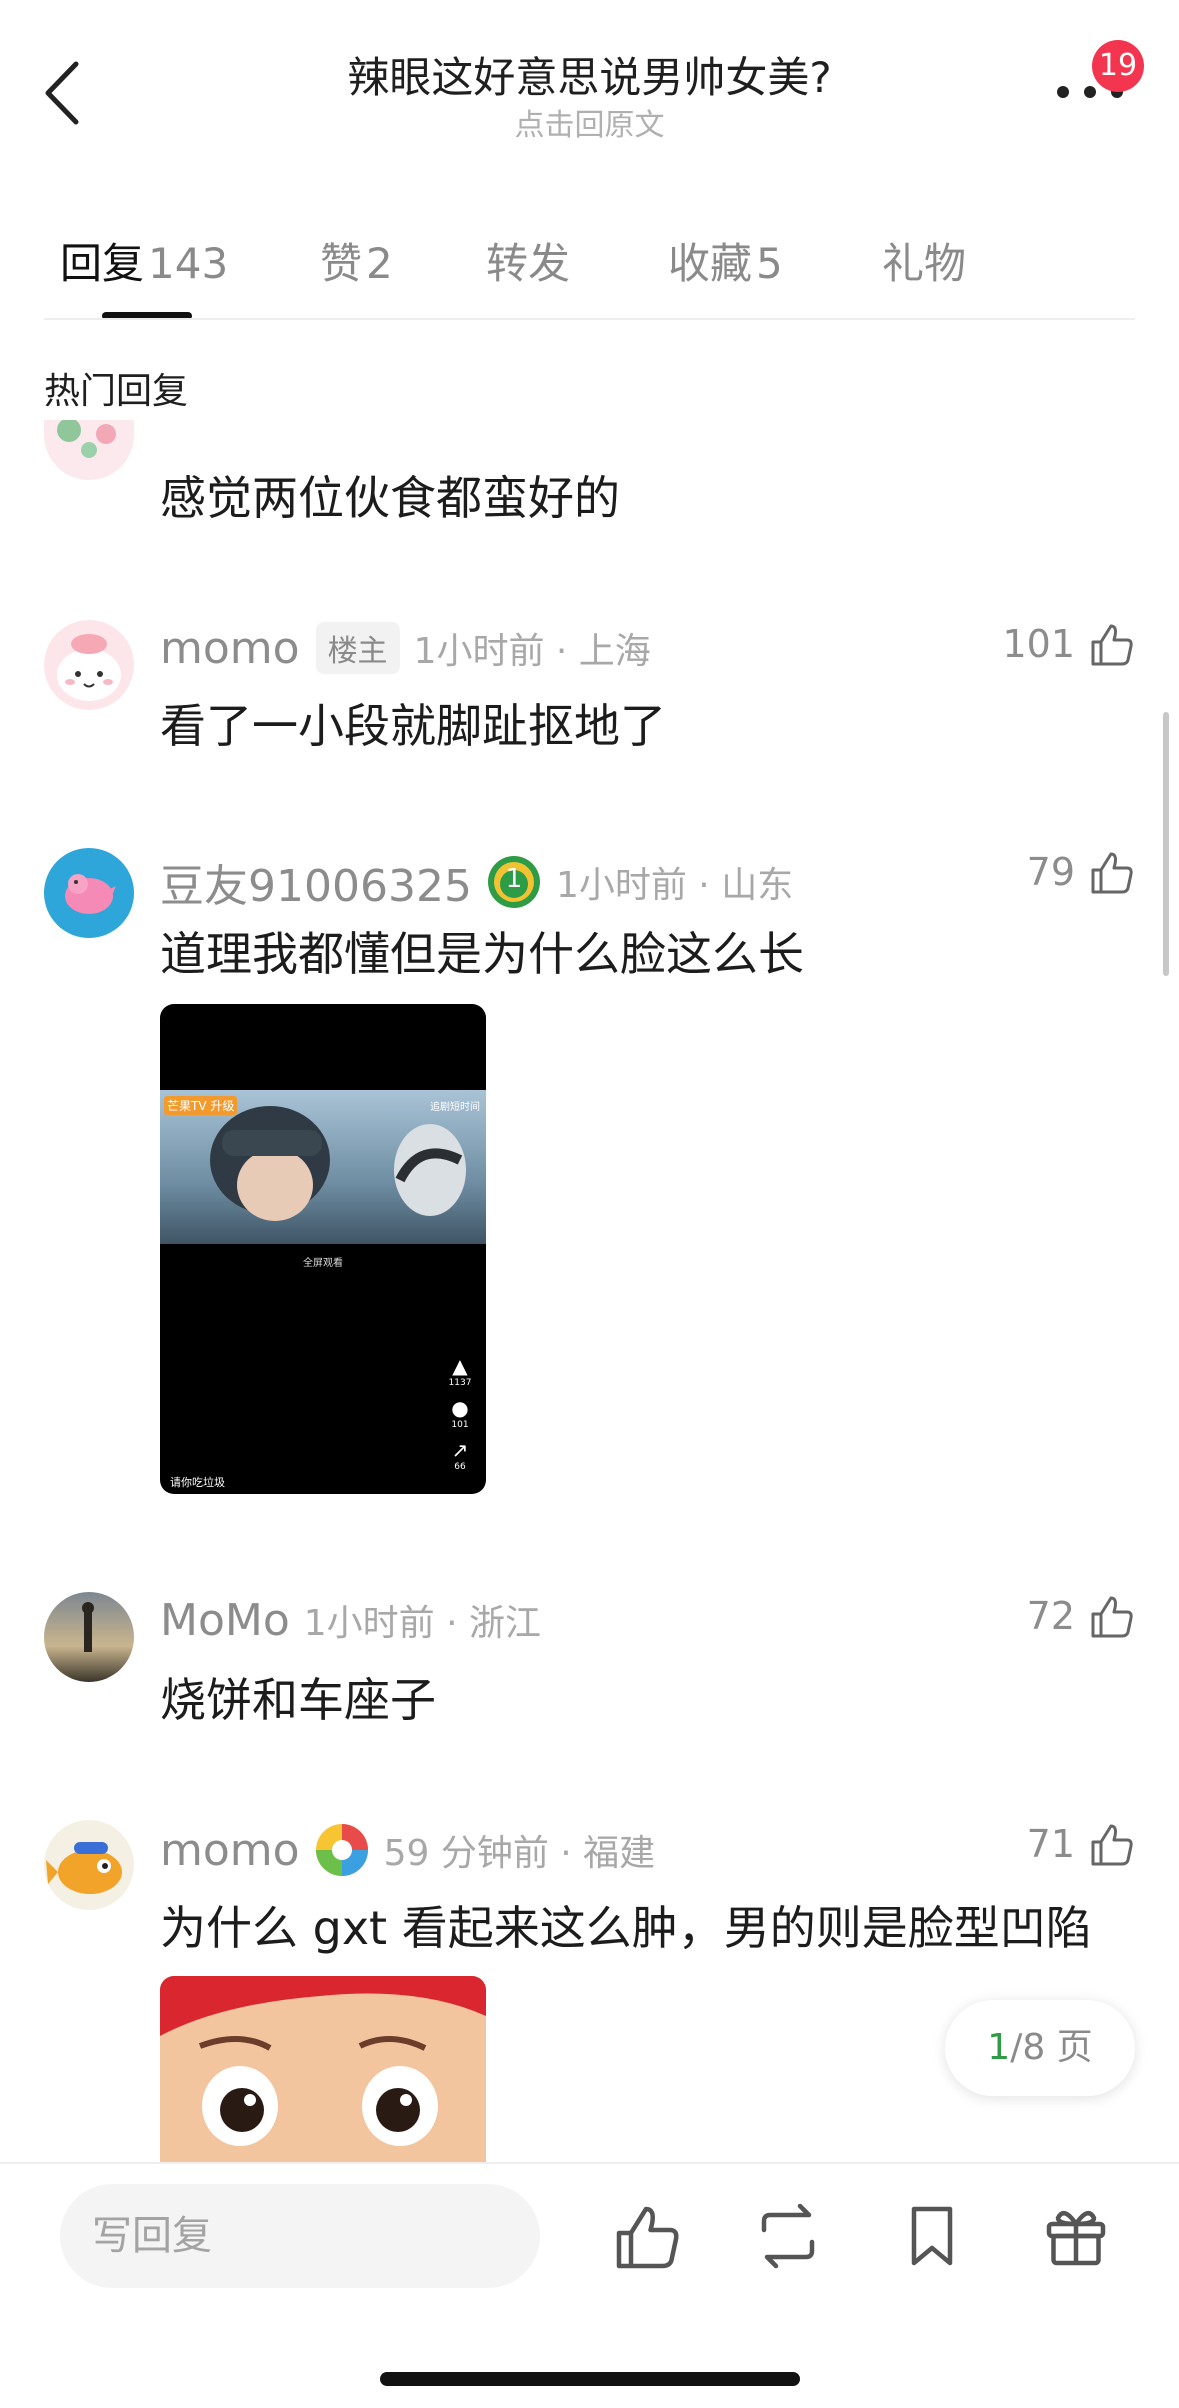  I want to click on like-count: 101, so click(1038, 644).